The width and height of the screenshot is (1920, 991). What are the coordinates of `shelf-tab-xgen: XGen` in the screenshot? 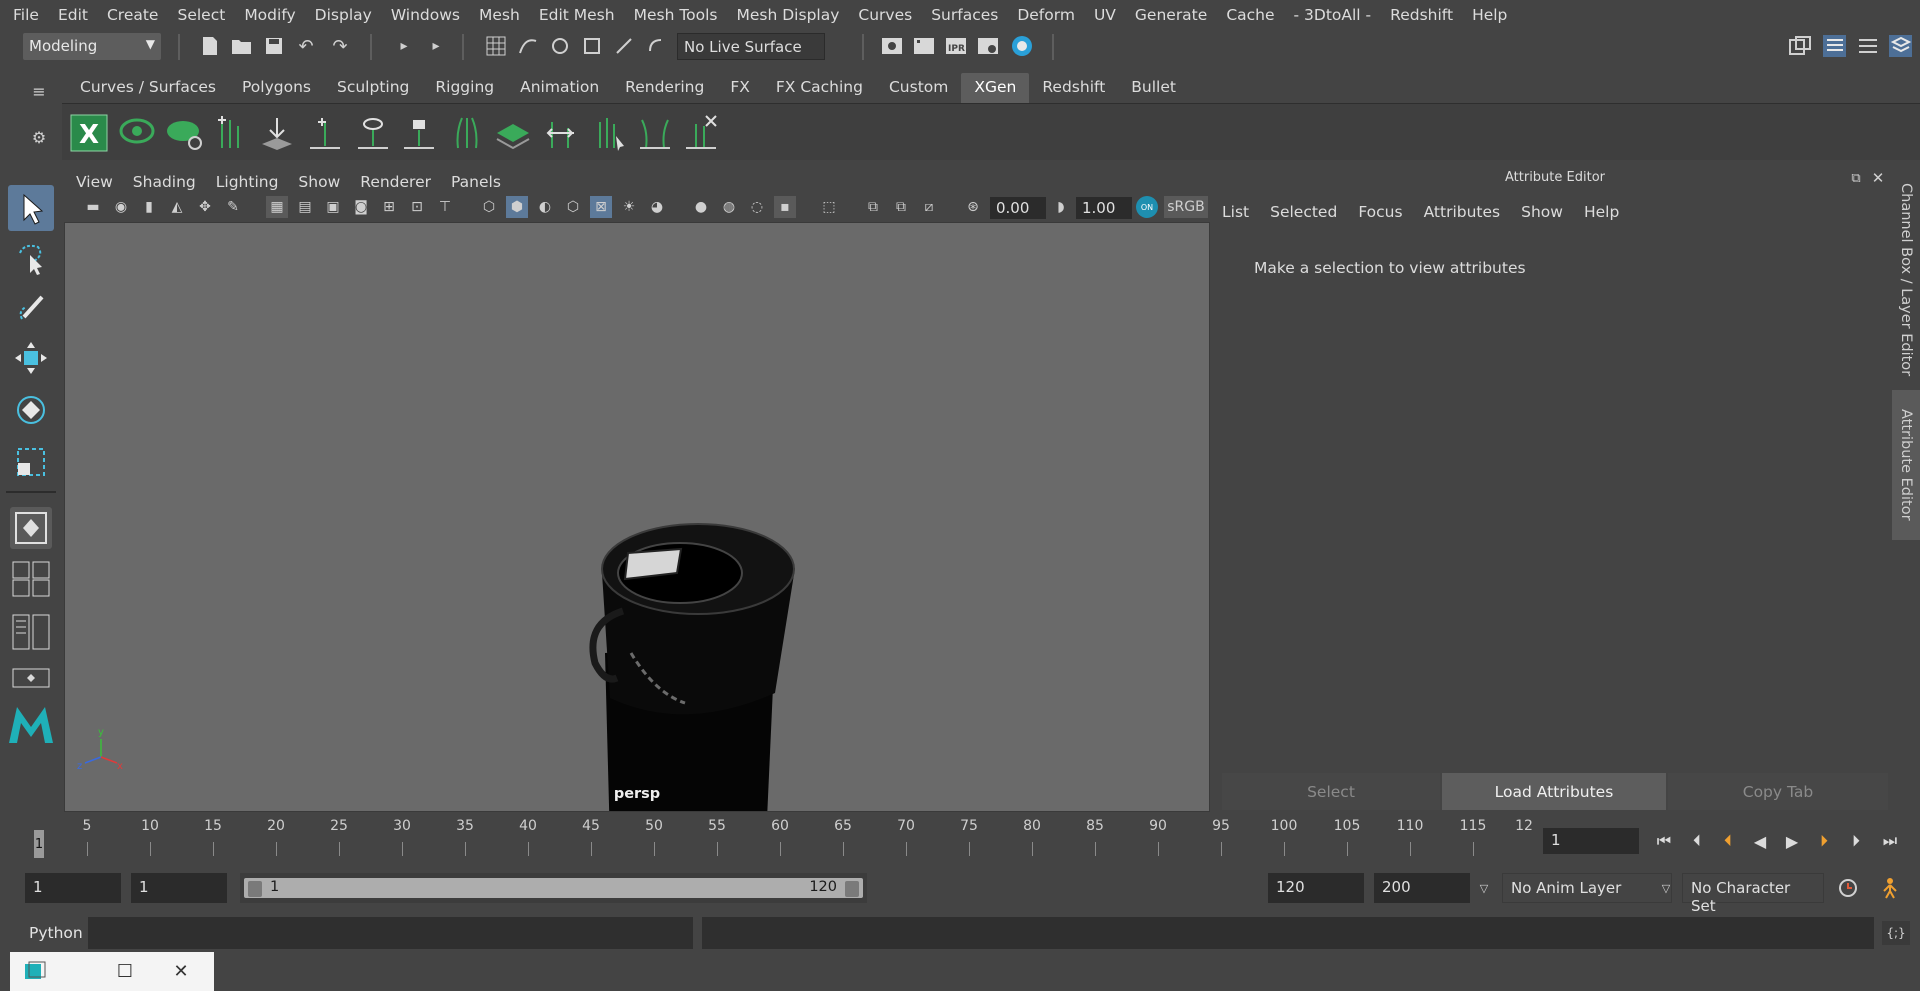 It's located at (995, 88).